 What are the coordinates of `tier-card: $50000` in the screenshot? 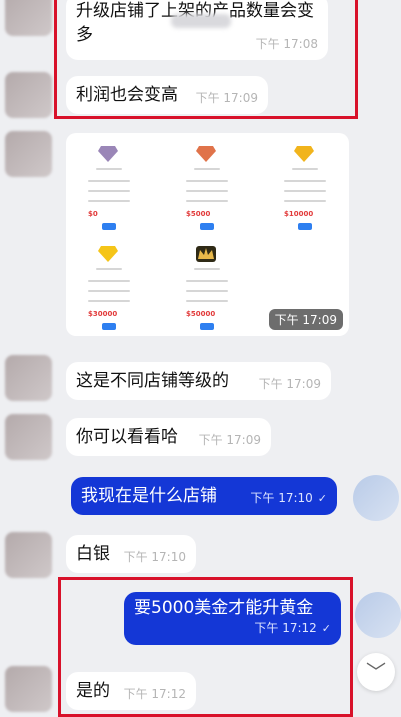 It's located at (207, 285).